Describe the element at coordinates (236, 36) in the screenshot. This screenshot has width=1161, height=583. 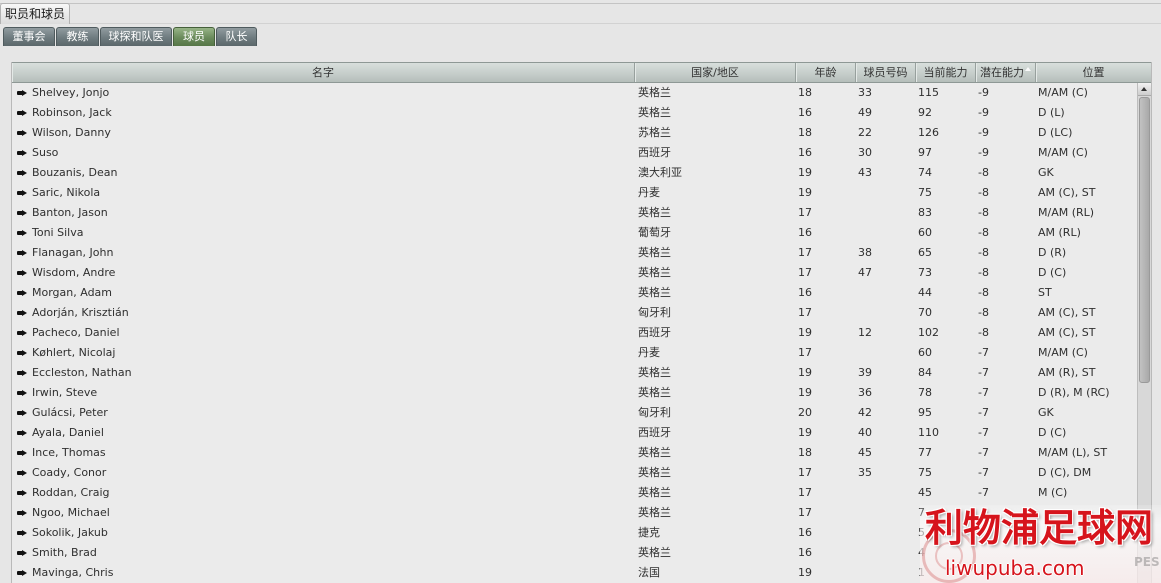
I see `tab-captains: 队长` at that location.